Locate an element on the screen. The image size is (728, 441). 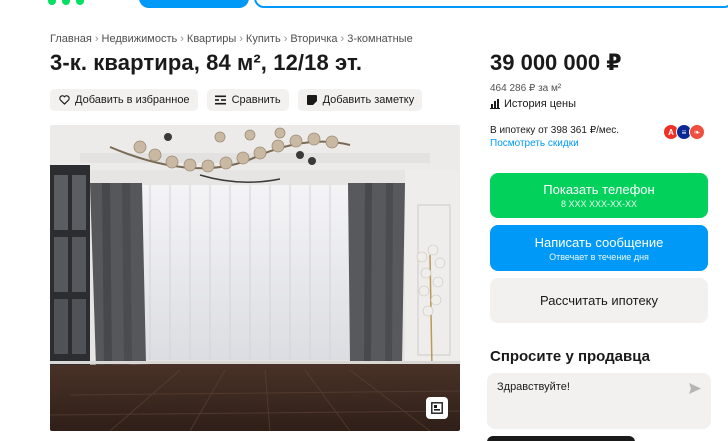
compare-icon is located at coordinates (221, 100).